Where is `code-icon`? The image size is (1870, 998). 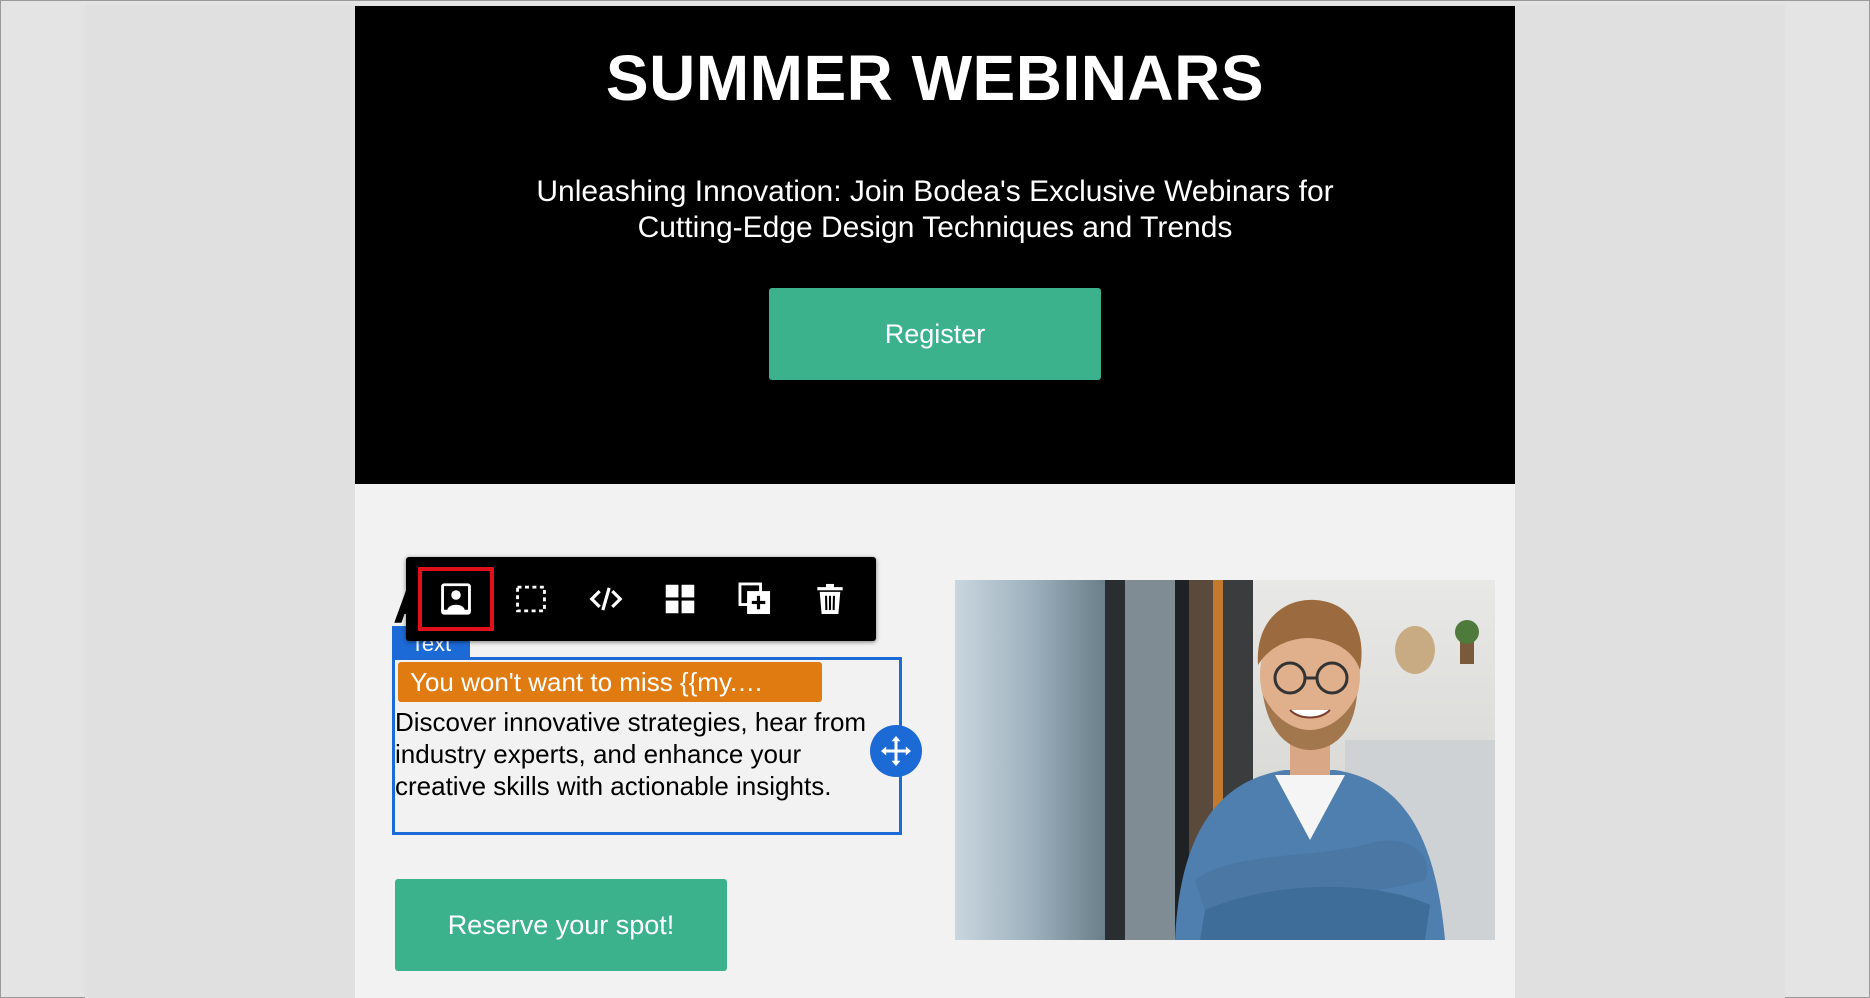 code-icon is located at coordinates (606, 599).